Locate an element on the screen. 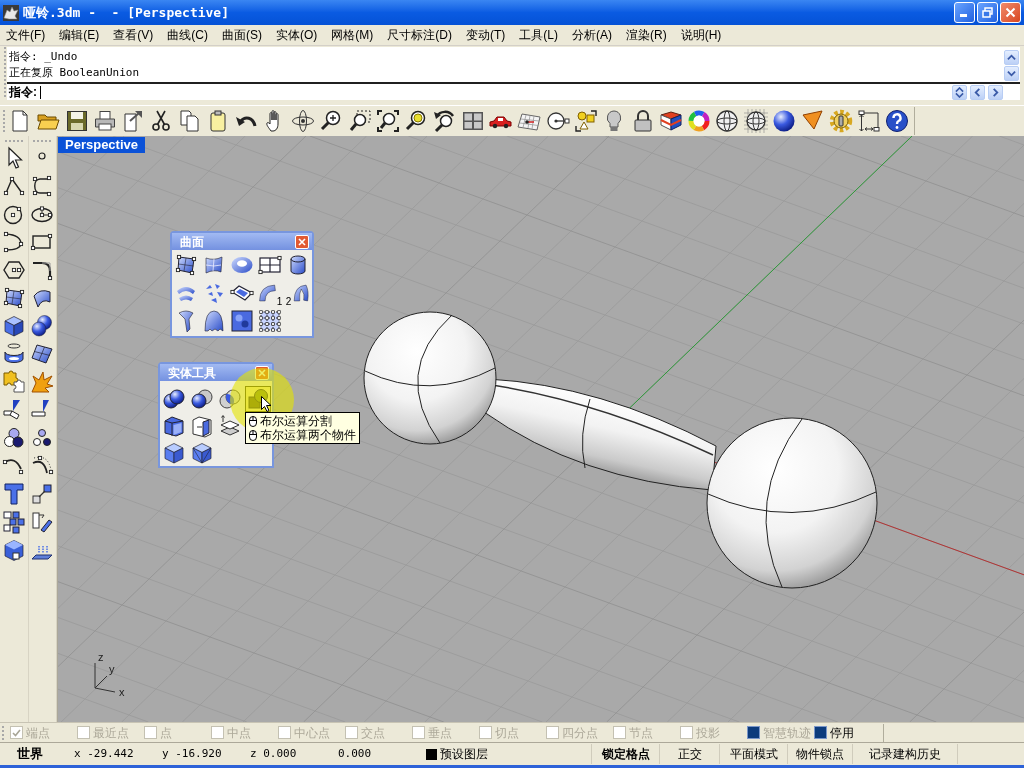 Image resolution: width=1024 pixels, height=768 pixels. tilted-bar-icon is located at coordinates (42, 522).